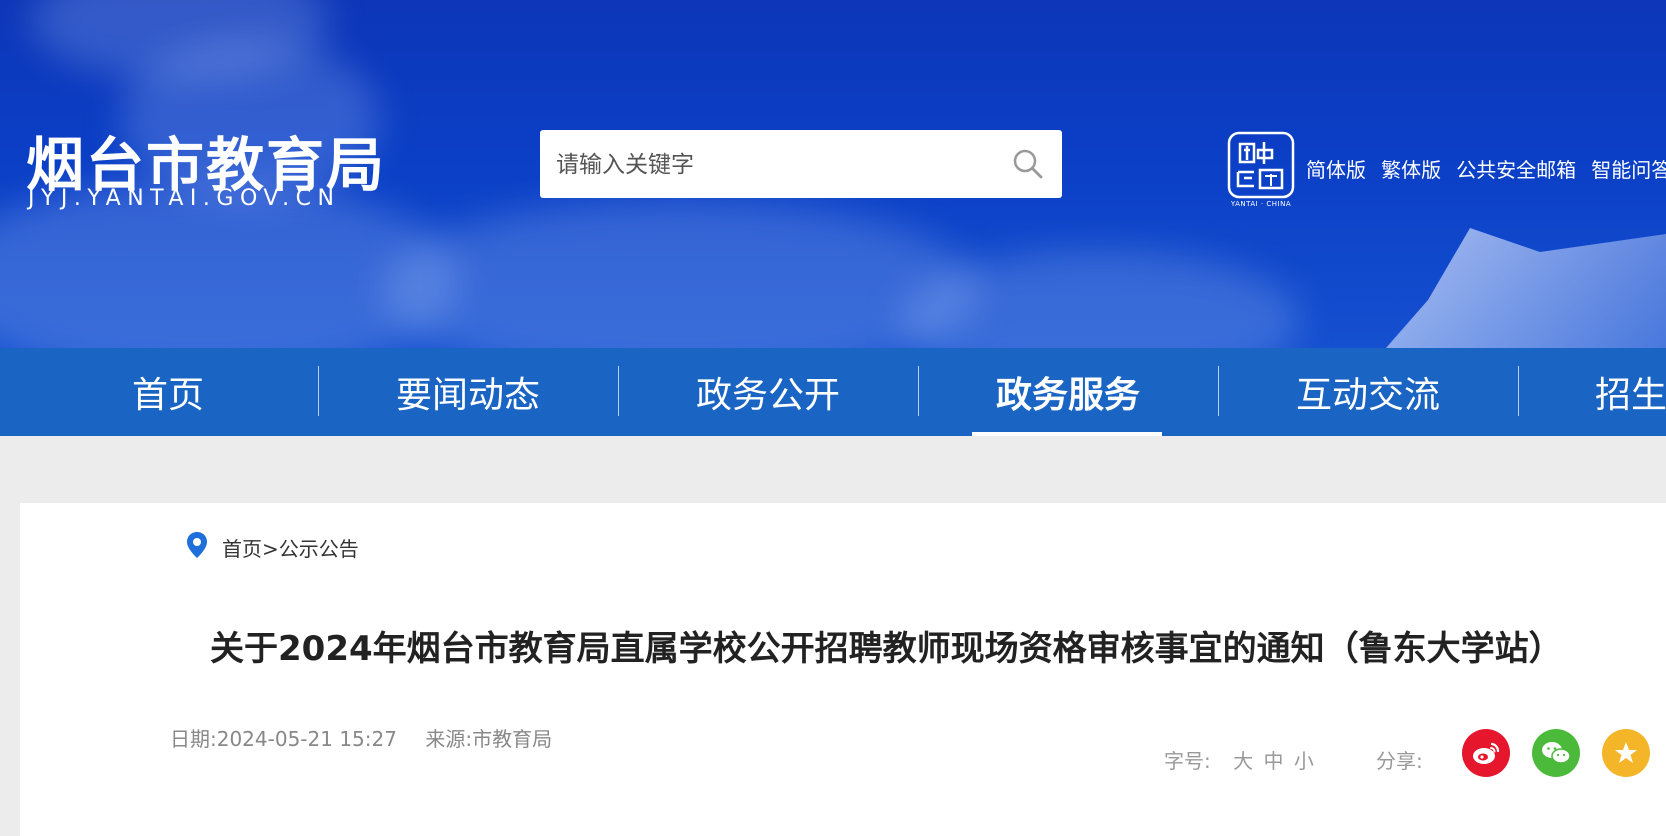 The image size is (1666, 836). What do you see at coordinates (1368, 392) in the screenshot?
I see `nav-item-interaction: 互动交流` at bounding box center [1368, 392].